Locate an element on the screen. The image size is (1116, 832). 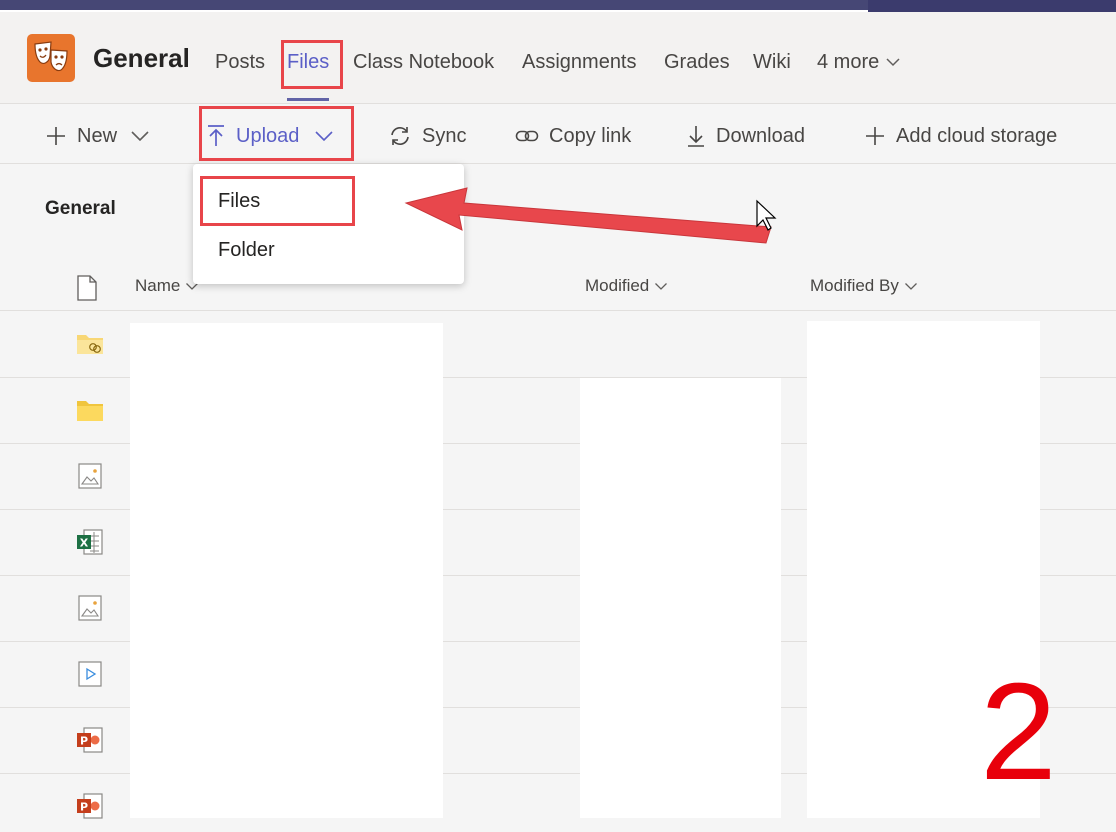
arrow-shape is located at coordinates (588, 215).